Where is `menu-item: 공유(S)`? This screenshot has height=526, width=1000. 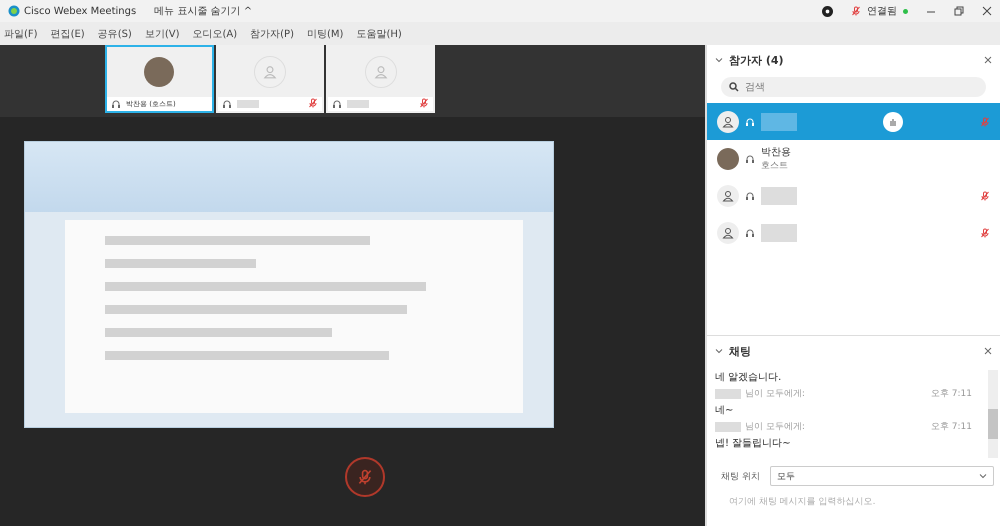
menu-item: 공유(S) is located at coordinates (115, 33).